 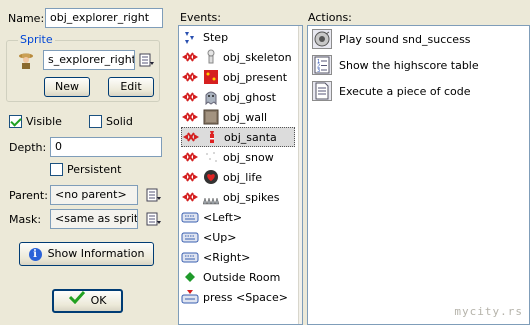 I want to click on event-item-keyboard: <Left>, so click(x=238, y=217).